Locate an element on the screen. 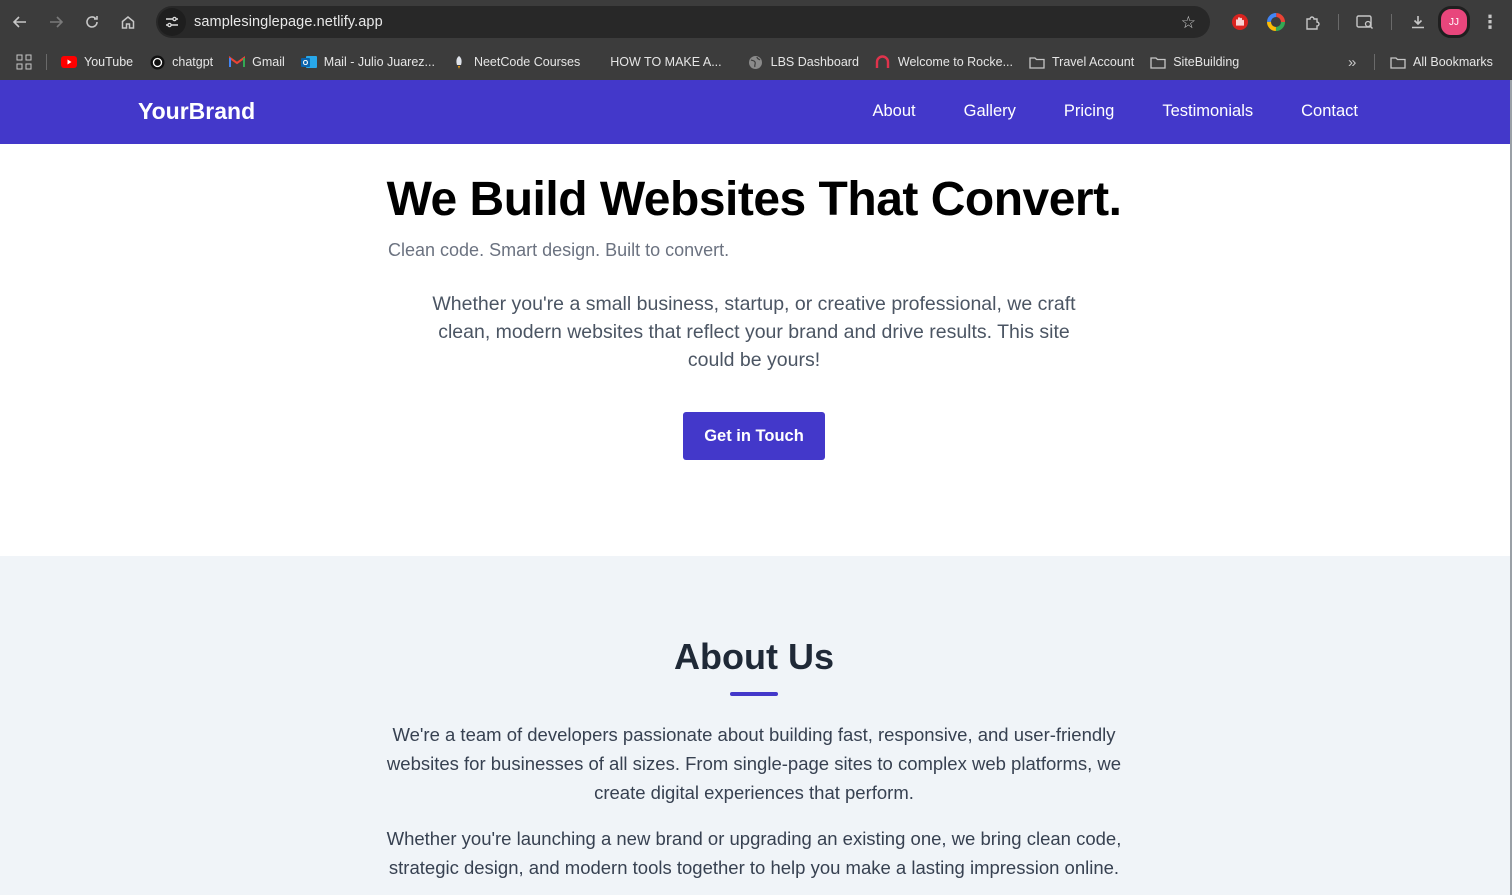 This screenshot has height=895, width=1512. site-info-button is located at coordinates (172, 22).